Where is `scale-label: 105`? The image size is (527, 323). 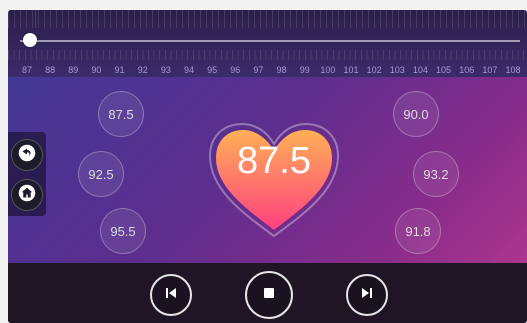
scale-label: 105 is located at coordinates (444, 70).